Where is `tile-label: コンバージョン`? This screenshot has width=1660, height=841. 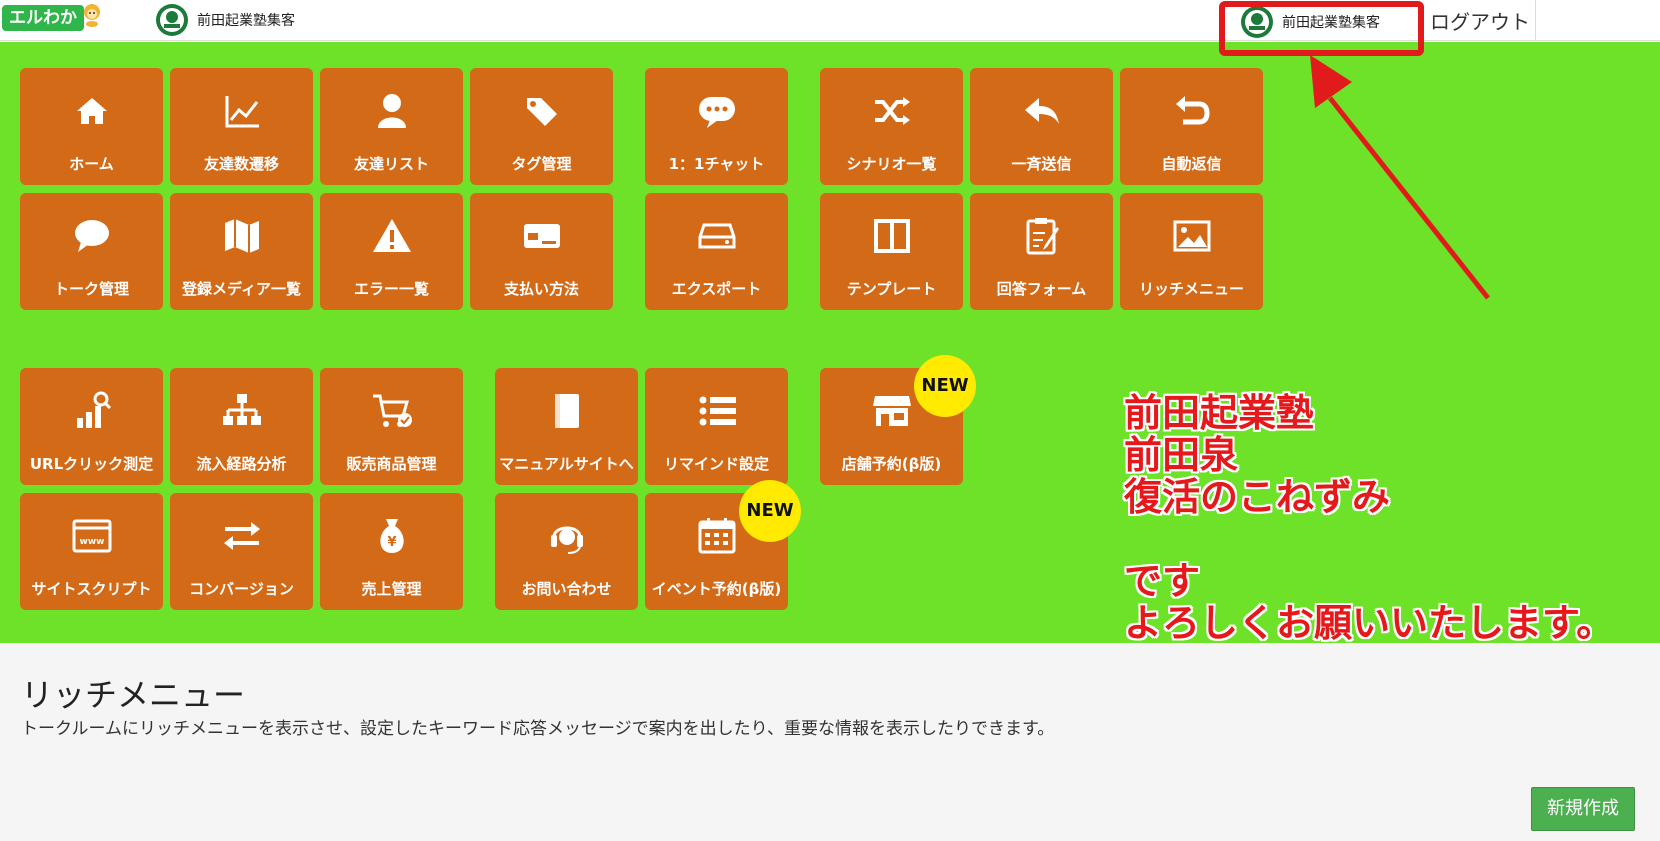
tile-label: コンバージョン is located at coordinates (241, 589).